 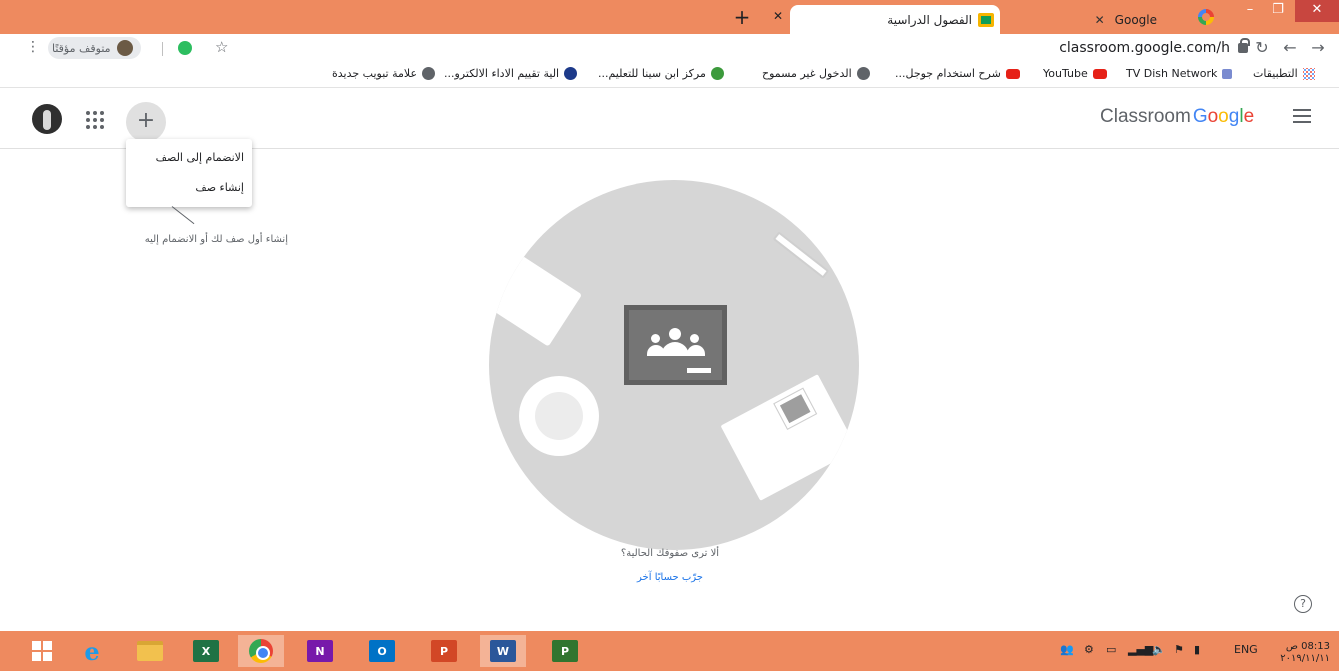 What do you see at coordinates (1249, 116) in the screenshot?
I see `brand-letter: e` at bounding box center [1249, 116].